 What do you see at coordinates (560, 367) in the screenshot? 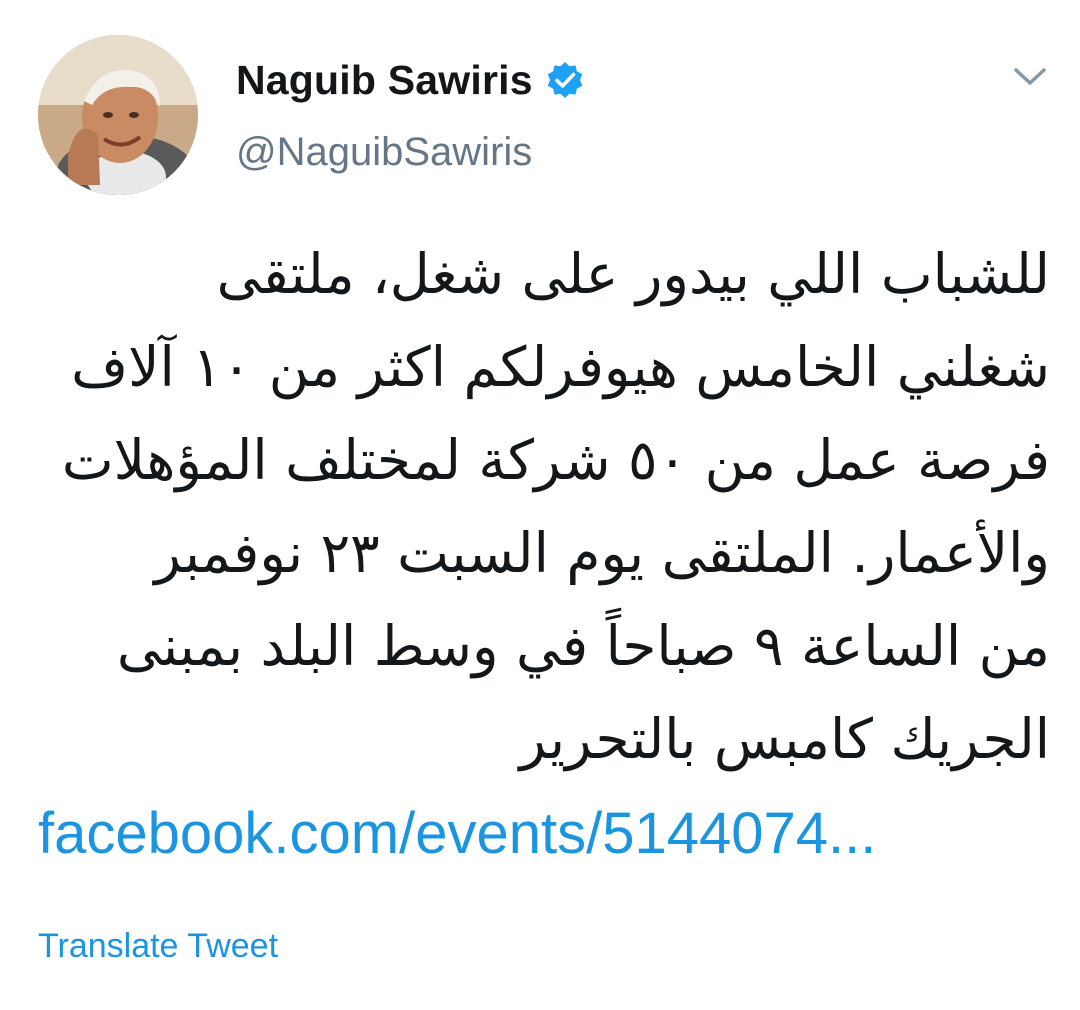
I see `tweet-line: شغلني الخامس هيوفرلكم اكثر من ١٠ آلاف` at bounding box center [560, 367].